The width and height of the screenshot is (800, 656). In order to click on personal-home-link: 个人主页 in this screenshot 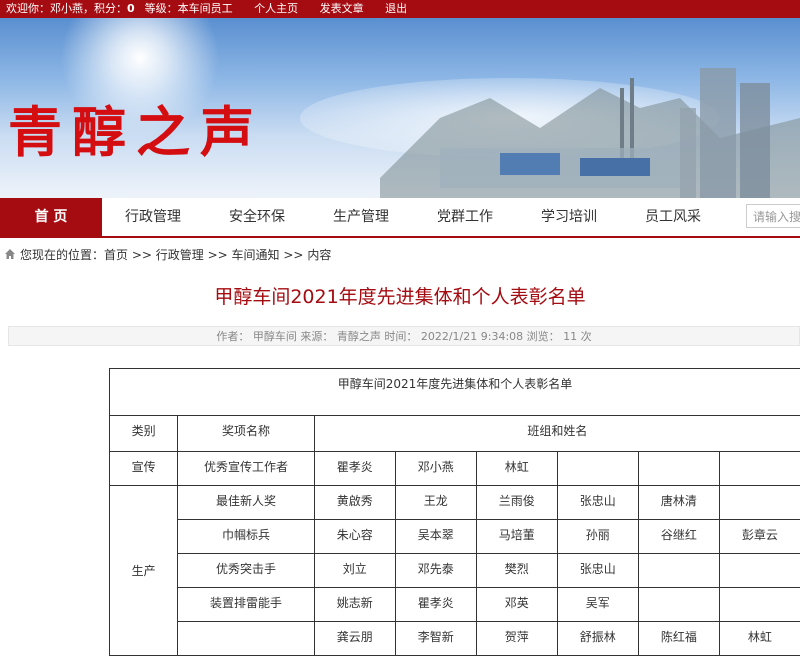, I will do `click(276, 9)`.